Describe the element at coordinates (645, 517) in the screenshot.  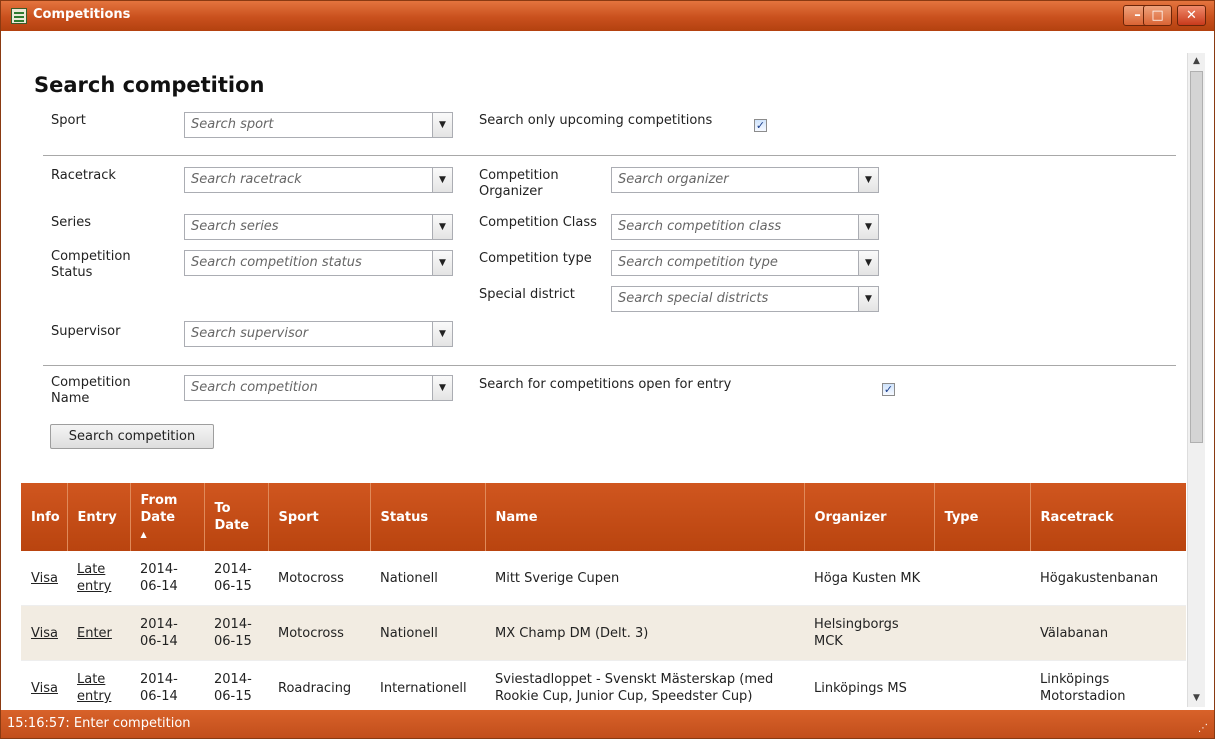
I see `column-header-name: Name` at that location.